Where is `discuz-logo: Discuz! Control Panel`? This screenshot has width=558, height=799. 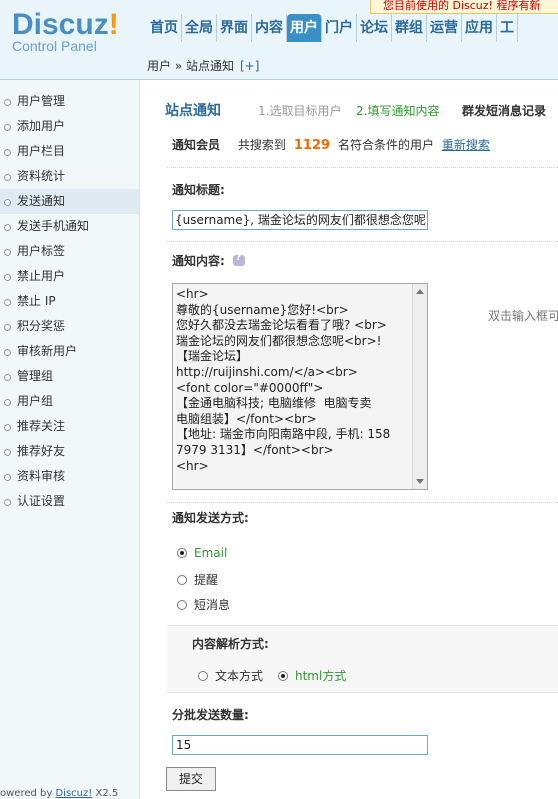
discuz-logo: Discuz! Control Panel is located at coordinates (65, 31).